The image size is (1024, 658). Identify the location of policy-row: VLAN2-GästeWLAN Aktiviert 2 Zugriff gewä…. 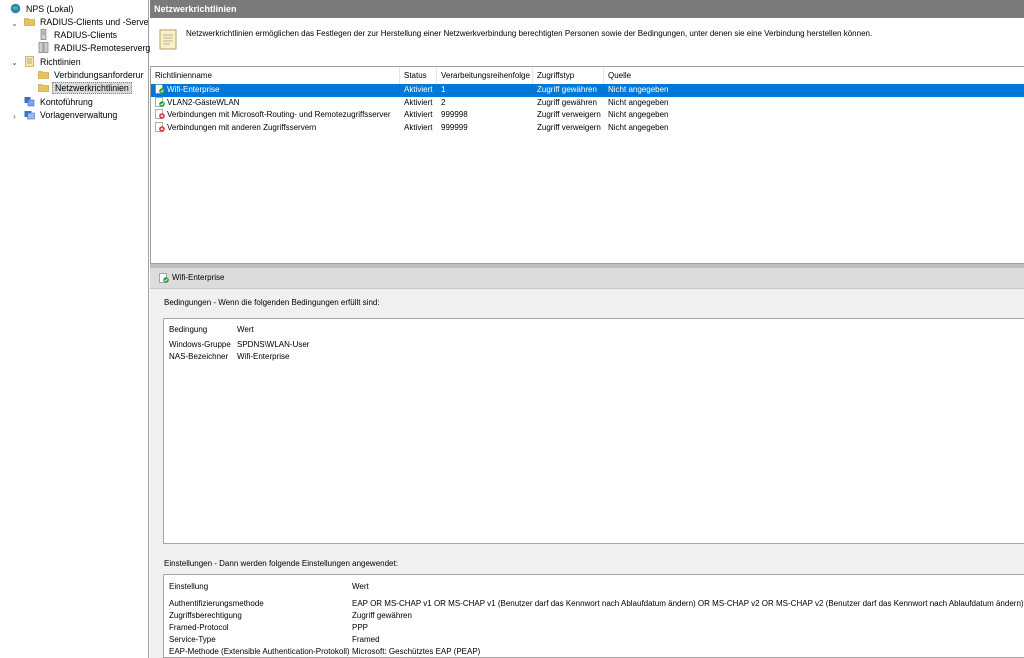
(587, 103).